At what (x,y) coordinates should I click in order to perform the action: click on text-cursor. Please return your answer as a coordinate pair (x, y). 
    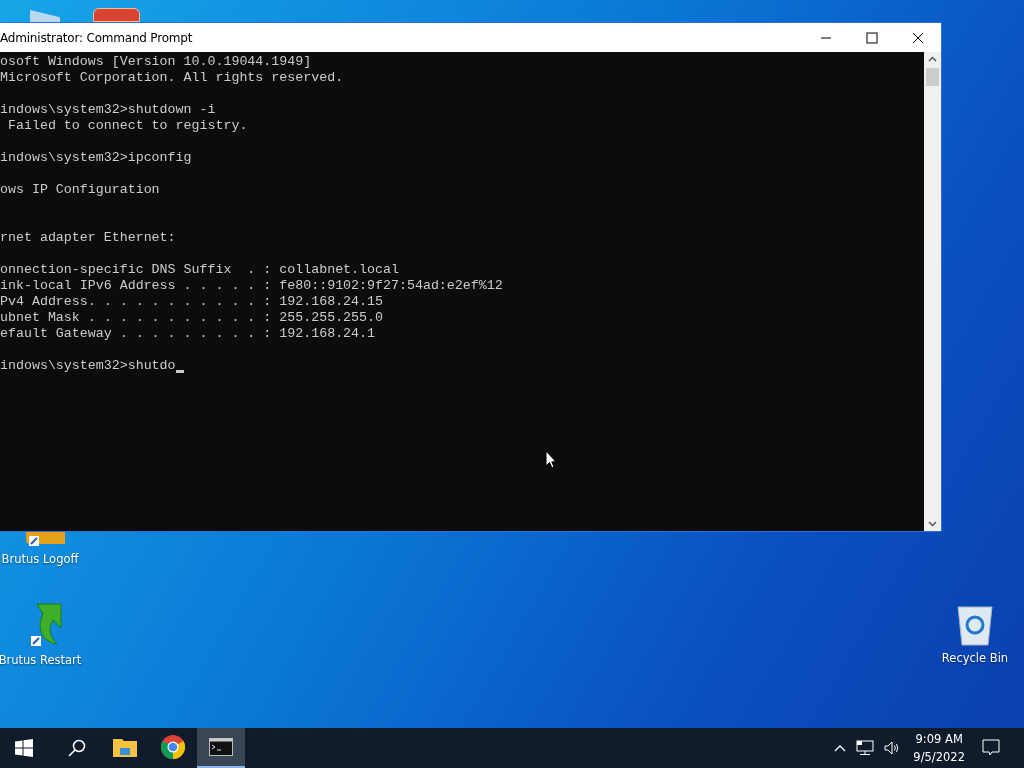
    Looking at the image, I should click on (179, 371).